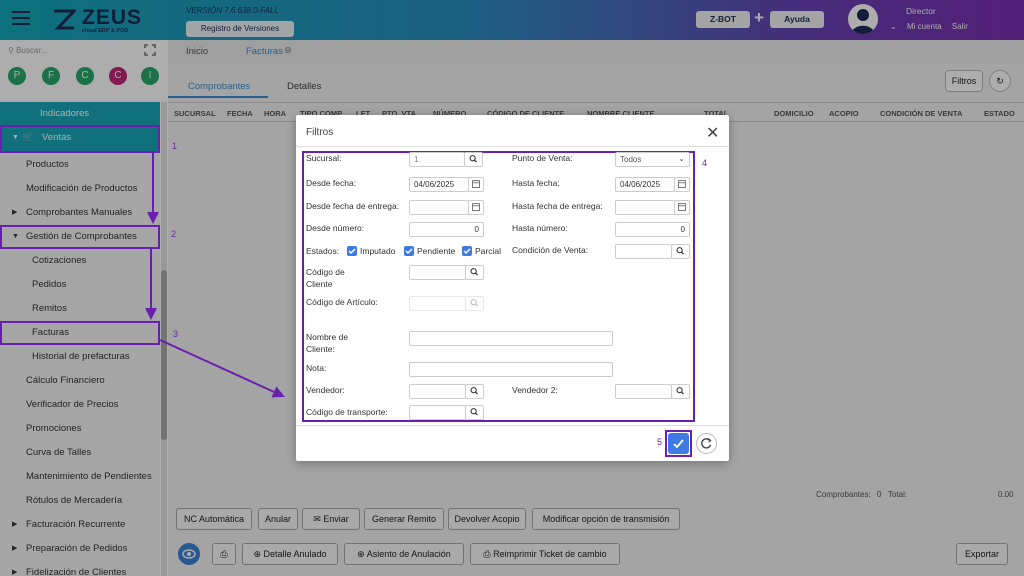 This screenshot has width=1024, height=576. Describe the element at coordinates (323, 251) in the screenshot. I see `estados-label: Estados:` at that location.